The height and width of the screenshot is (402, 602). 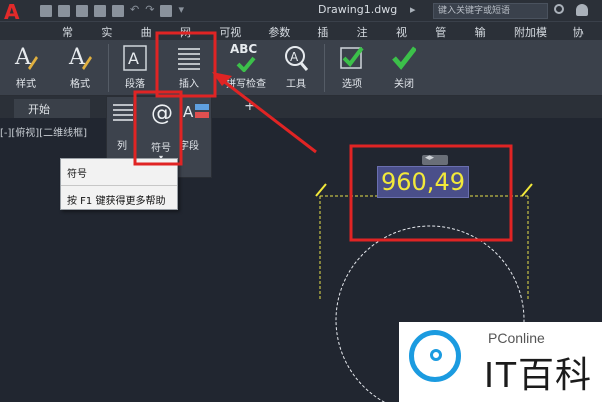 I want to click on tab-mesh: 网格, so click(x=189, y=38).